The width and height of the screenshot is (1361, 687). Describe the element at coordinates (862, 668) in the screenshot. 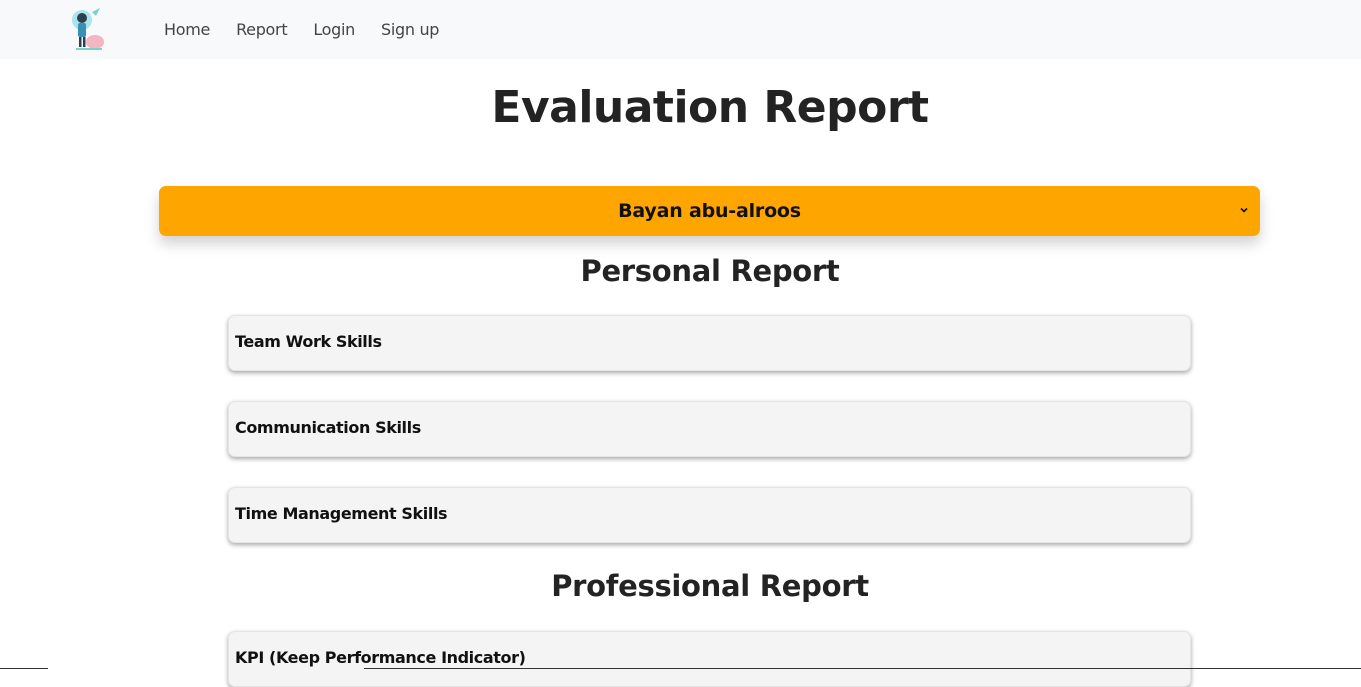

I see `scrollbar-track-right` at that location.